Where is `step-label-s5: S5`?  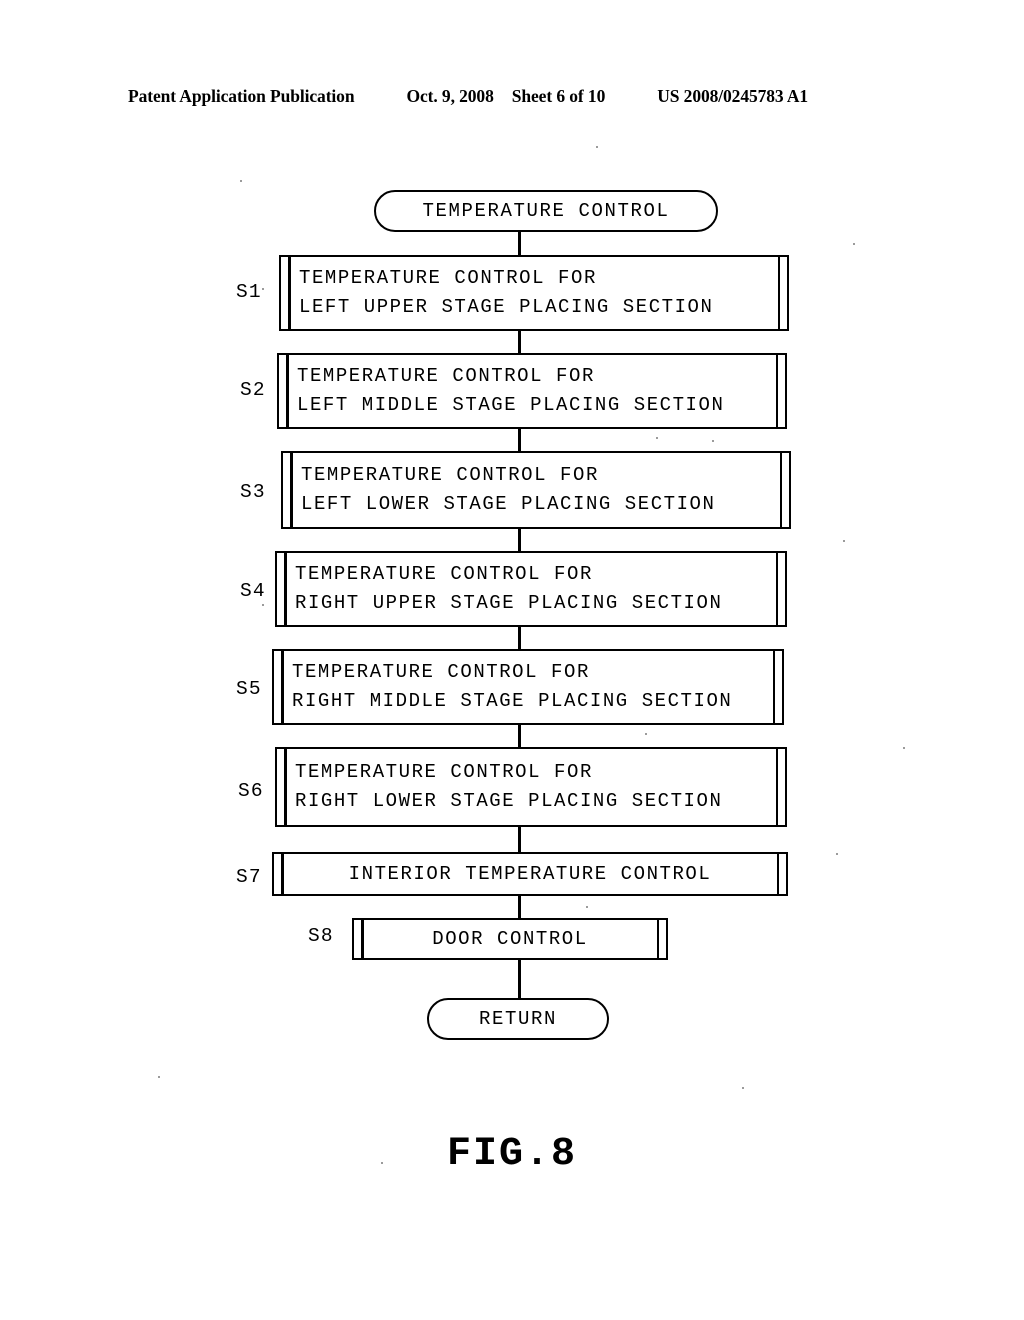
step-label-s5: S5 is located at coordinates (249, 689).